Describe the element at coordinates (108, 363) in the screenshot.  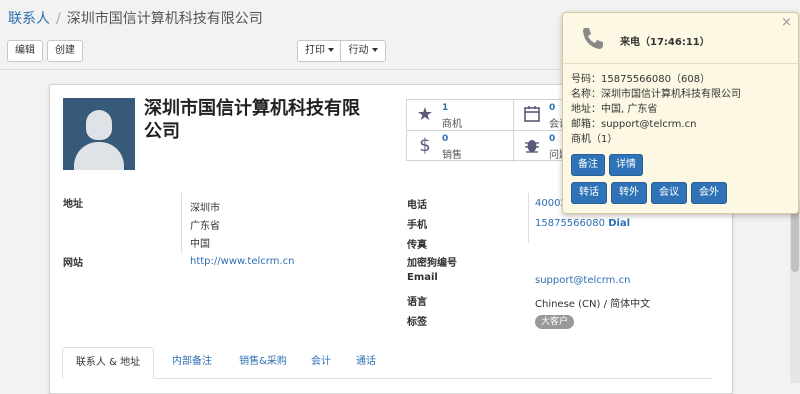
I see `tab-contacts-address: 联系人 & 地址` at that location.